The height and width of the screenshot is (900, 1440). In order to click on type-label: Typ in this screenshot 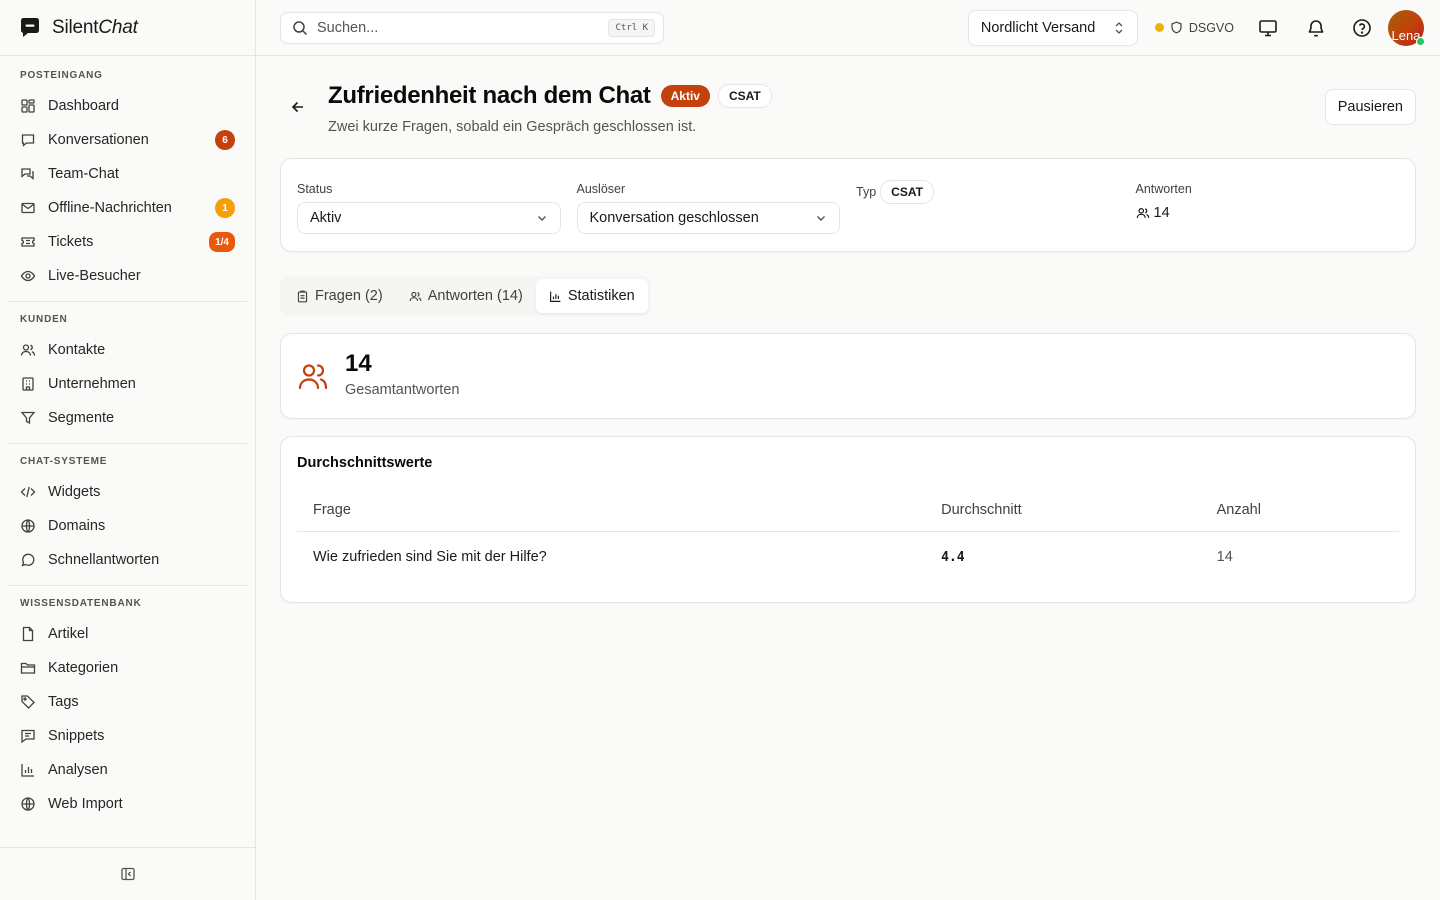, I will do `click(866, 192)`.